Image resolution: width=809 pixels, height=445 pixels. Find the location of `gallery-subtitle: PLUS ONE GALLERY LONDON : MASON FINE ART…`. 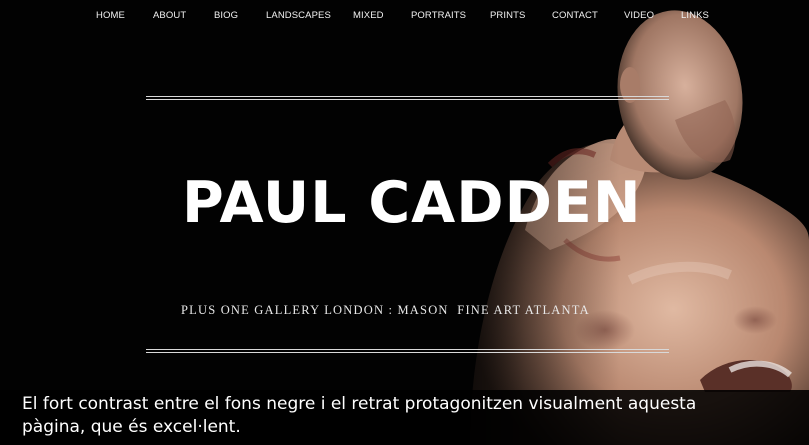

gallery-subtitle: PLUS ONE GALLERY LONDON : MASON FINE ART… is located at coordinates (385, 310).